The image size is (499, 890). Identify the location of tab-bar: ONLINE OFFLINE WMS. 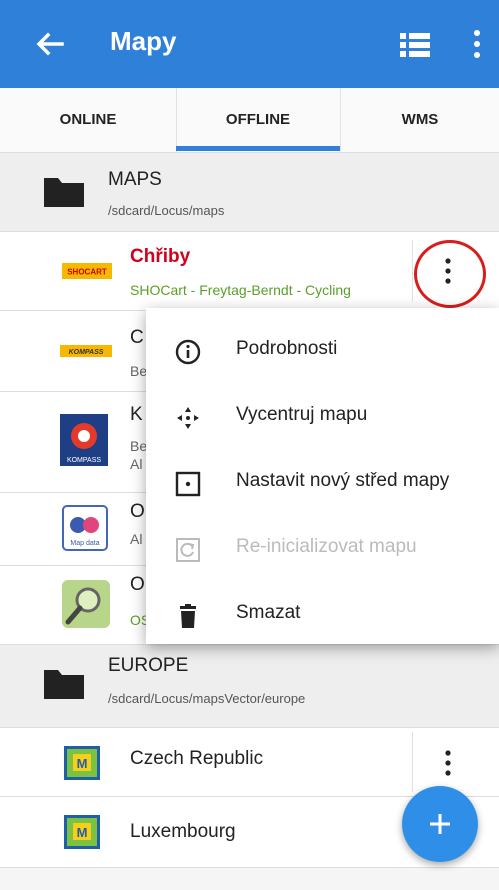
(249, 120).